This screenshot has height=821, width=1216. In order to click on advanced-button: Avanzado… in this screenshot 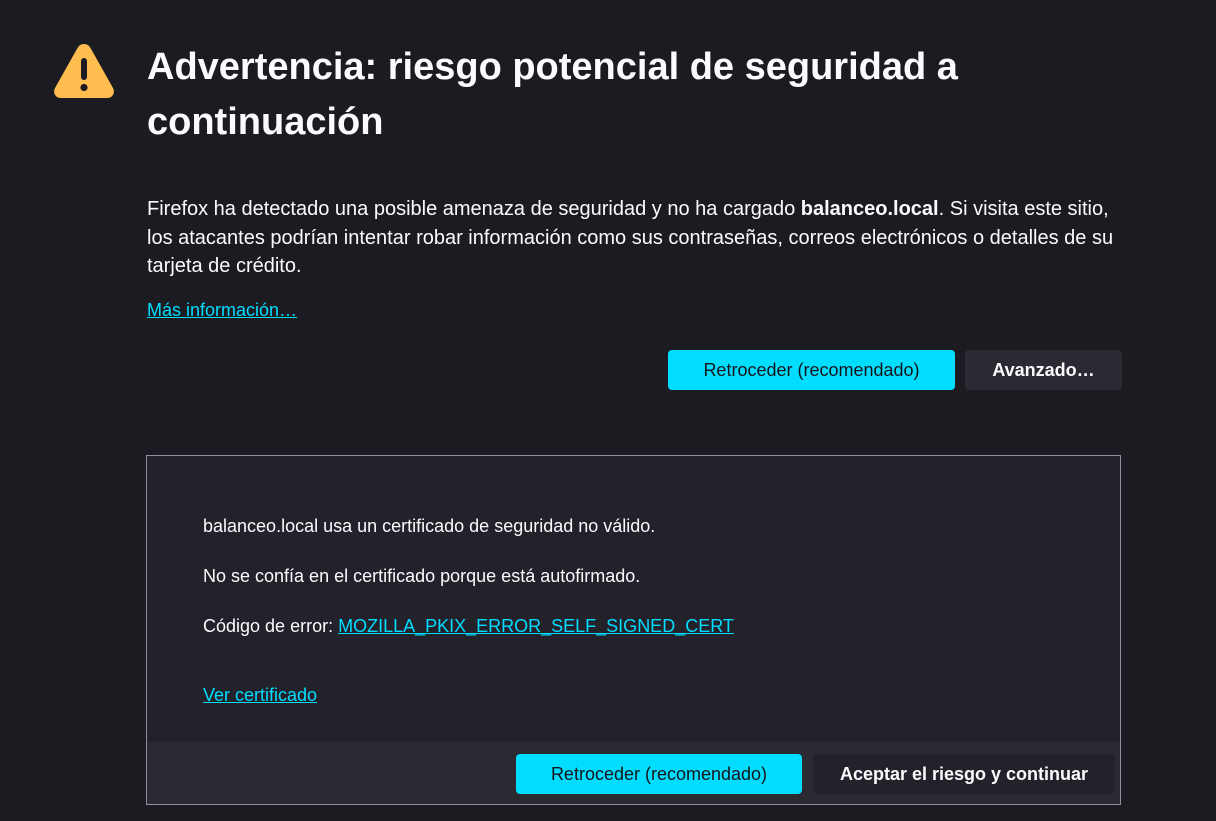, I will do `click(1043, 370)`.